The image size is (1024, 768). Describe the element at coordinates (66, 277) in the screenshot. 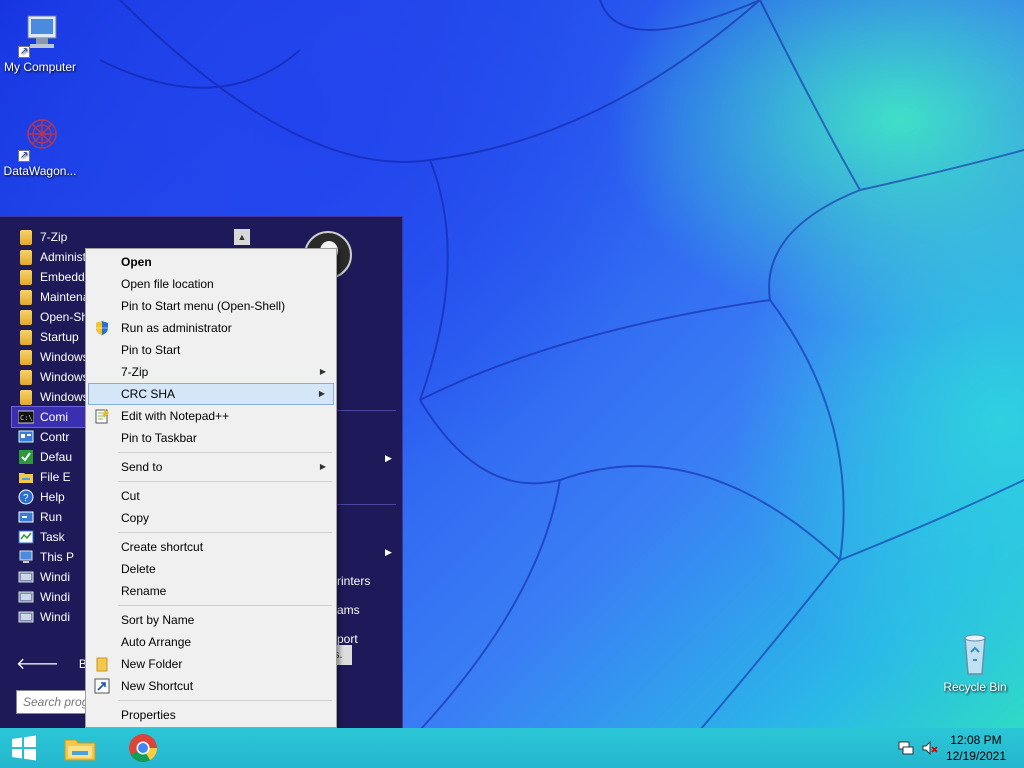

I see `program-label: Embedde` at that location.